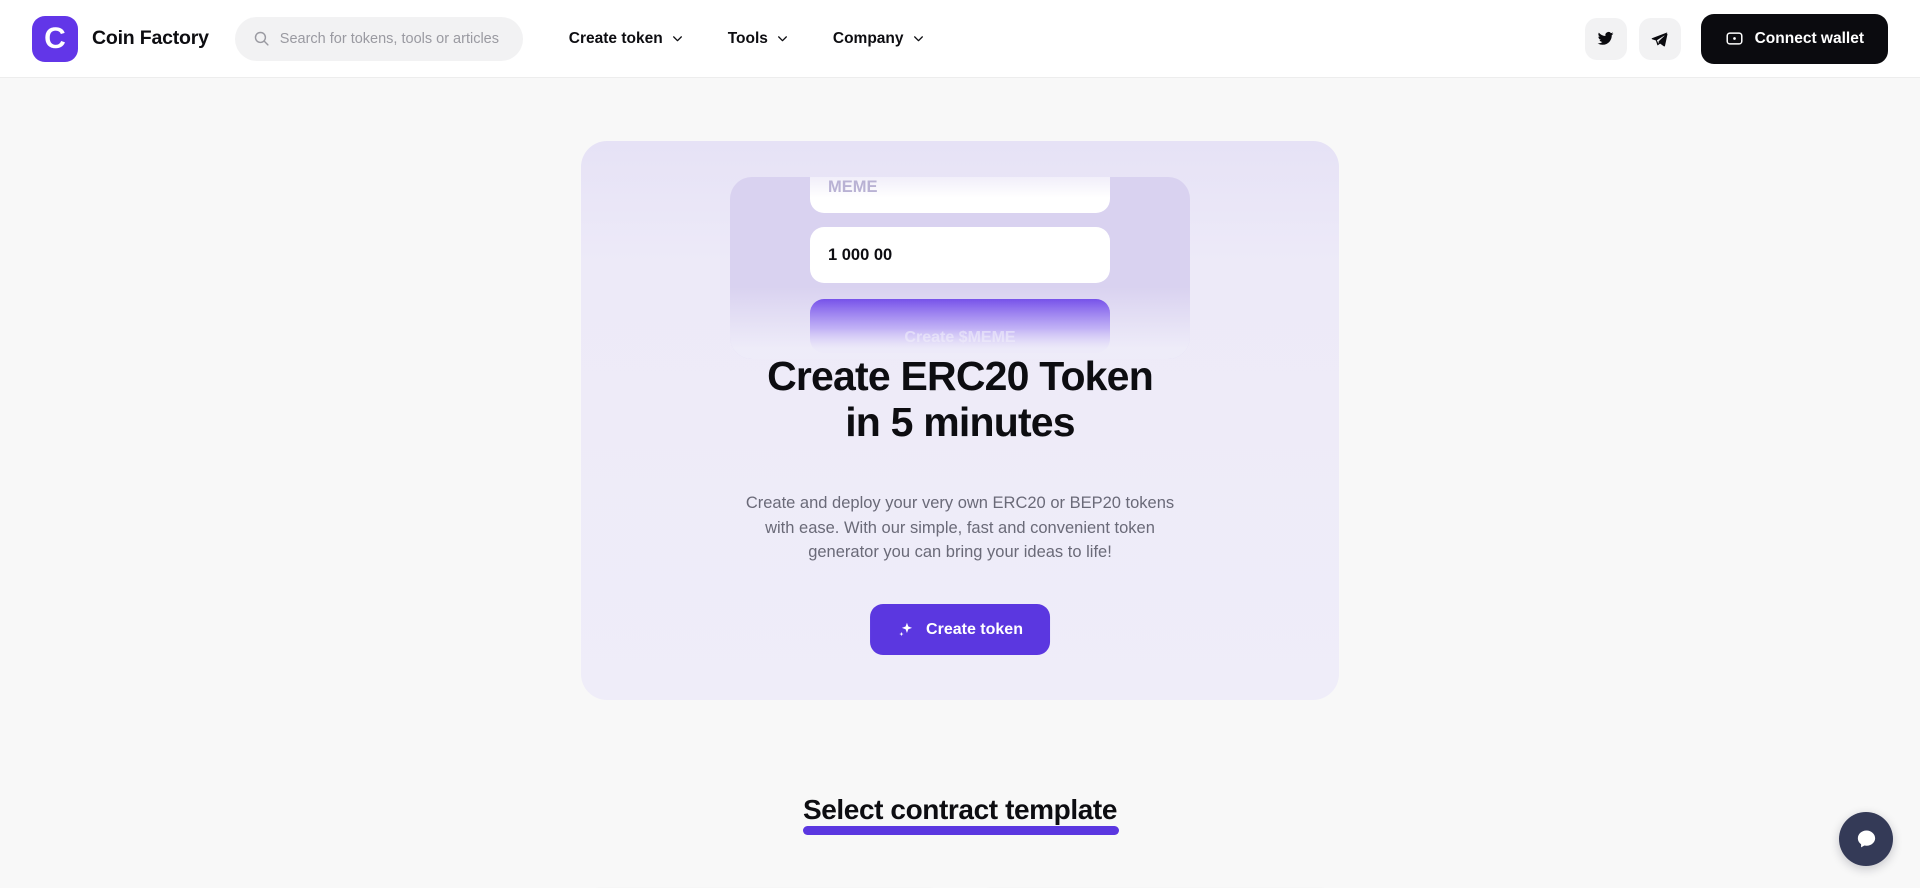  I want to click on coin-factory-logo-icon: C, so click(55, 38).